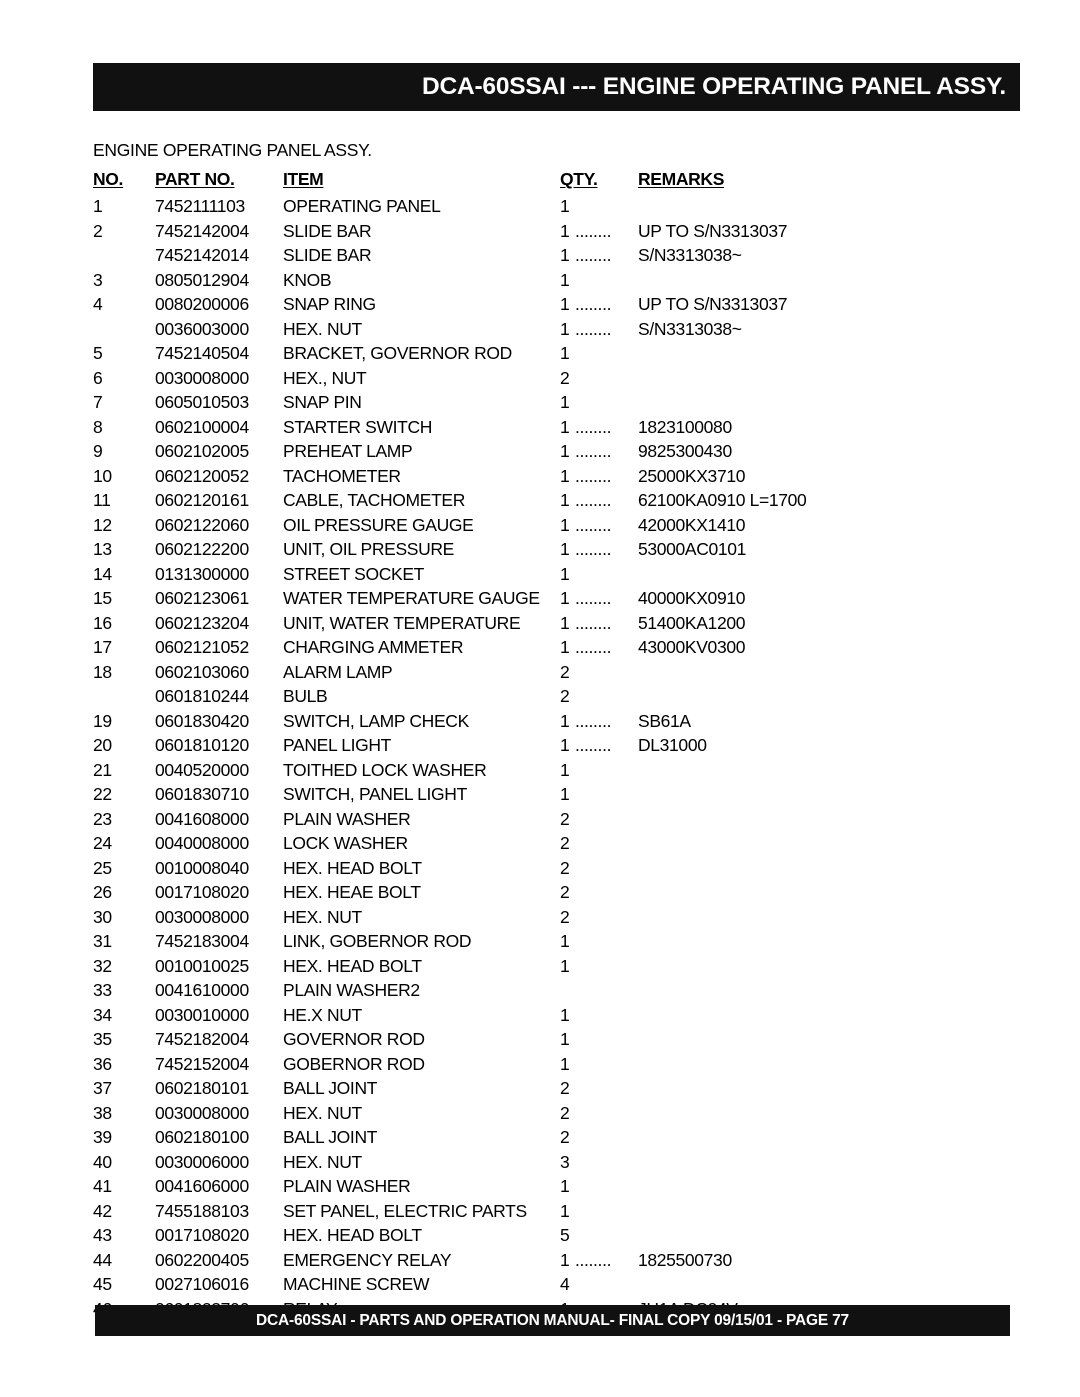  I want to click on cell-item: HEX., NUT, so click(325, 377).